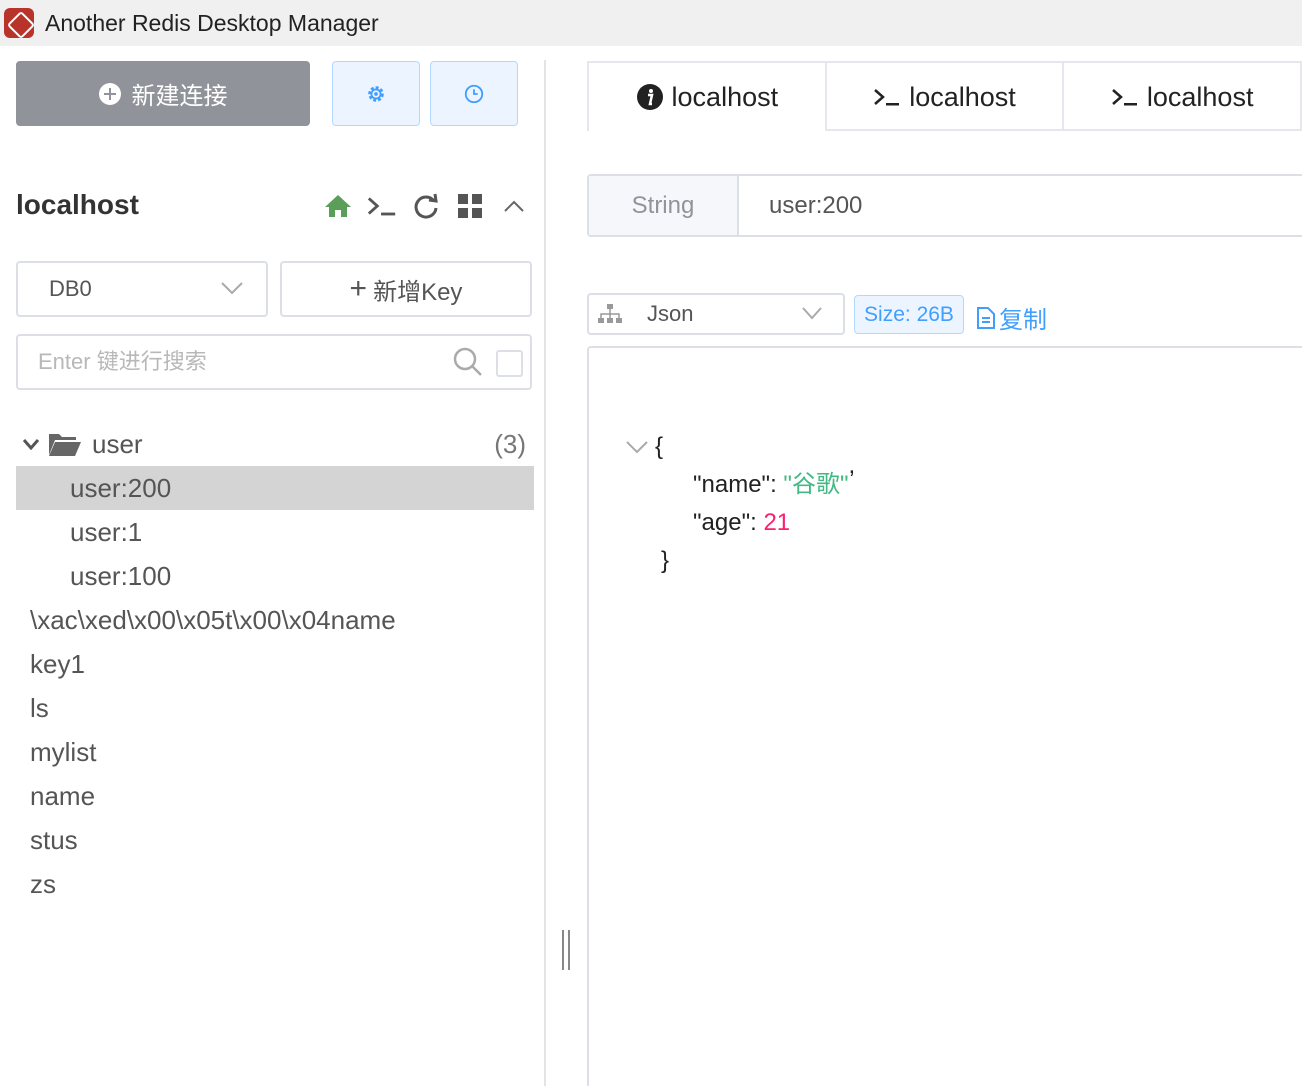 The width and height of the screenshot is (1302, 1086). I want to click on json-content: { "name": "谷歌", "age": 21 }, so click(750, 504).